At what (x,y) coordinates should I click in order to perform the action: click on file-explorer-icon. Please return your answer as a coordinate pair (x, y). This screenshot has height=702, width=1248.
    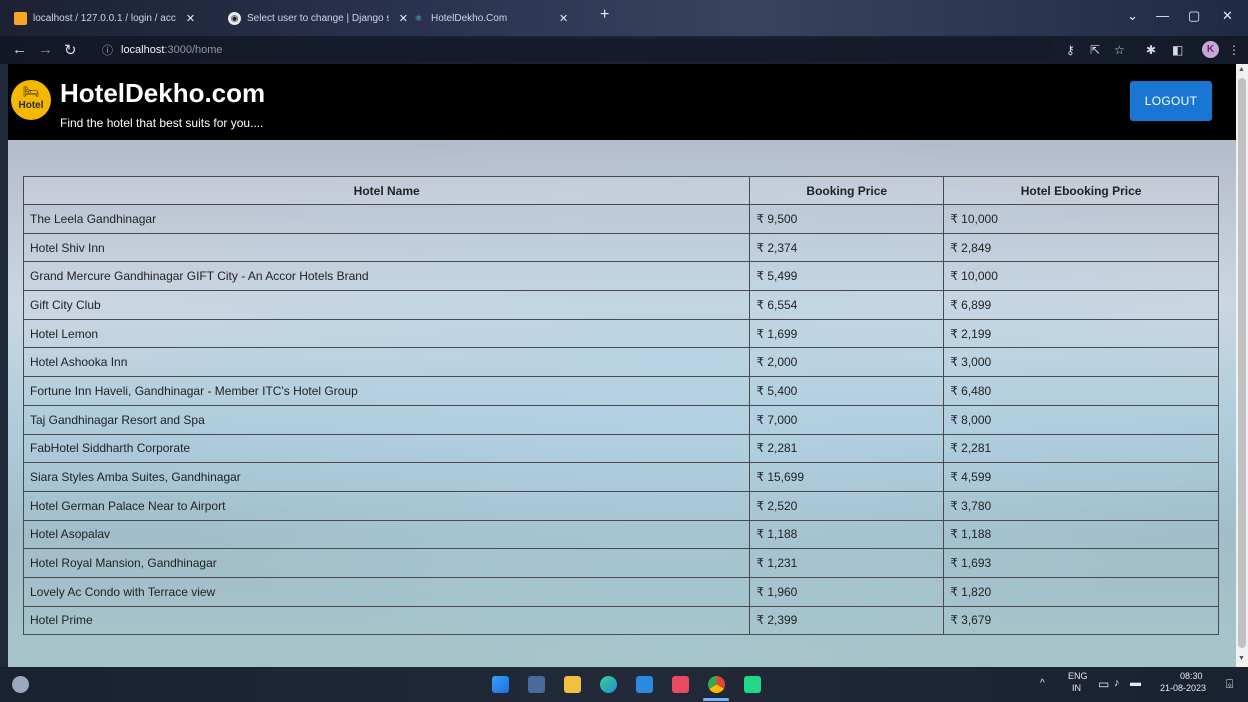
    Looking at the image, I should click on (572, 684).